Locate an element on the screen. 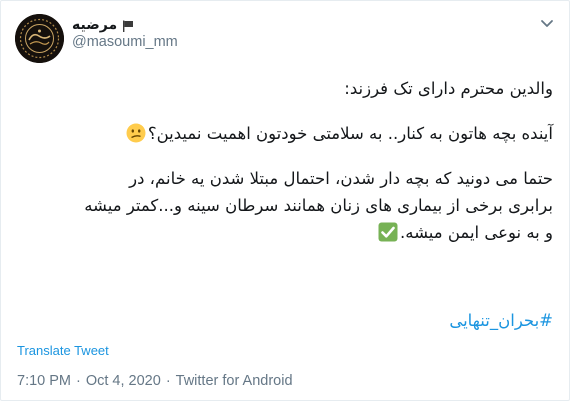 The height and width of the screenshot is (401, 570). tweet-line: والدین محترم دارای تک فرزند: is located at coordinates (448, 88).